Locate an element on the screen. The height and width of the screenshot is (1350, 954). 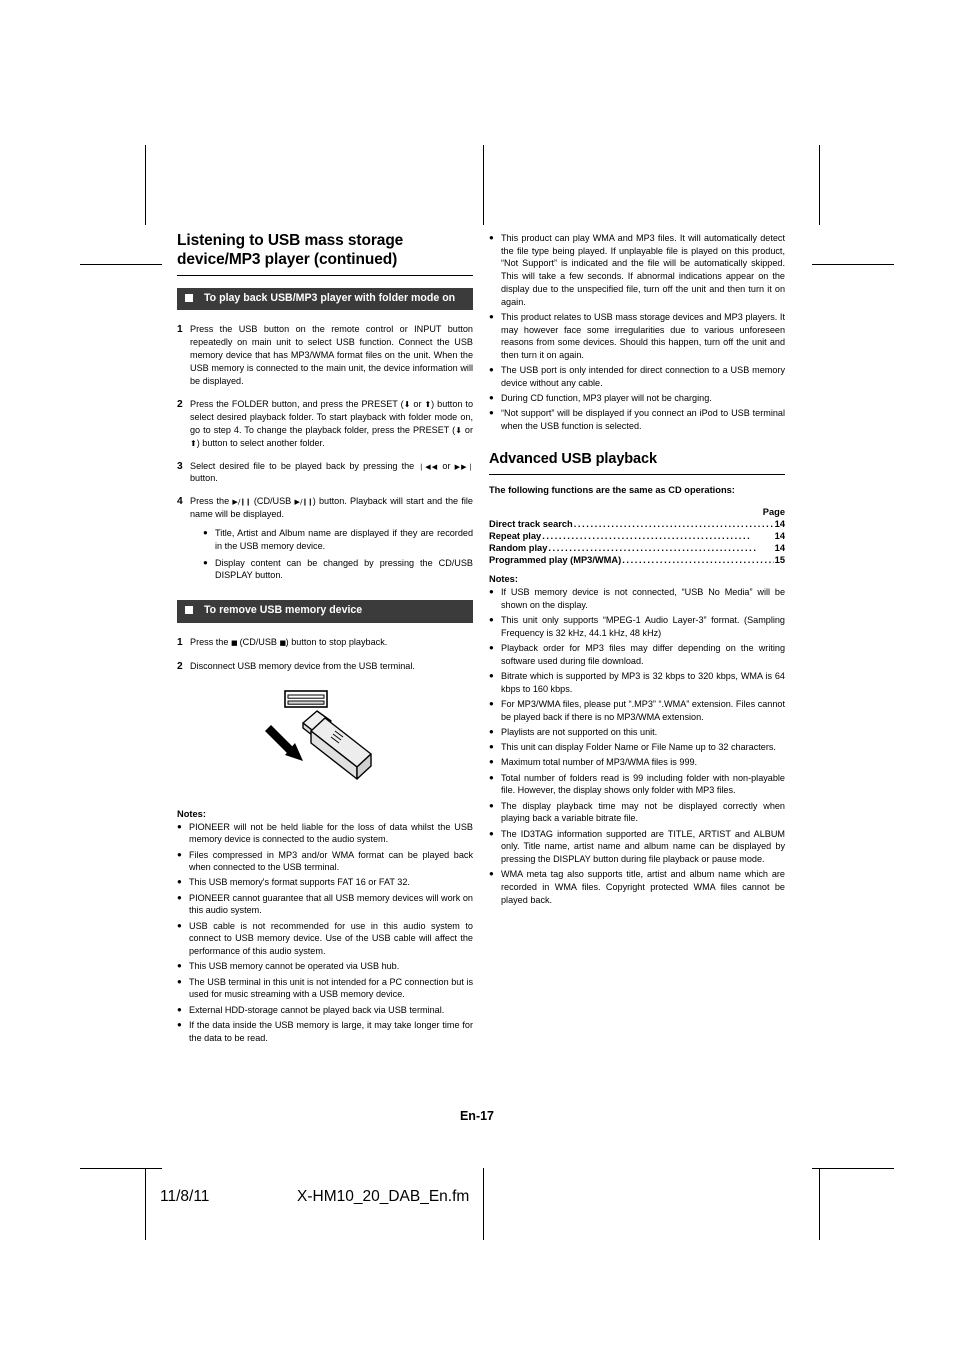
toc-label: Repeat play is located at coordinates (515, 535).